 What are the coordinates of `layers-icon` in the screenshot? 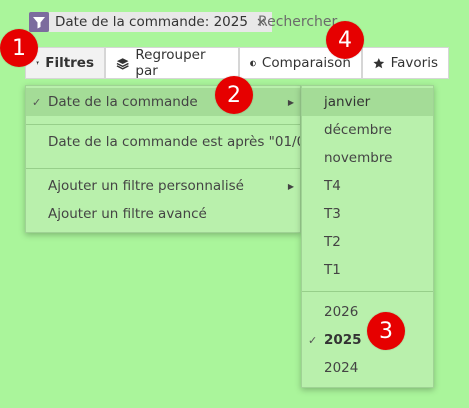 It's located at (122, 63).